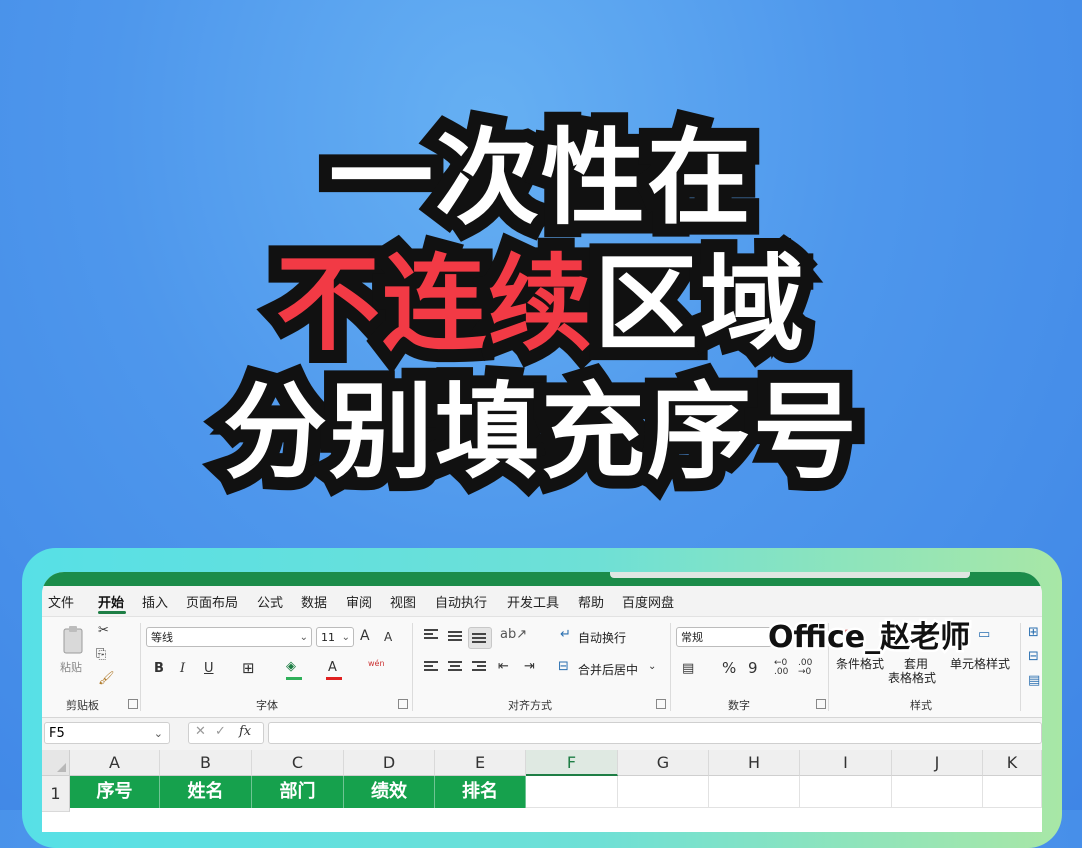 The image size is (1082, 848). What do you see at coordinates (868, 638) in the screenshot?
I see `watermark: Office_赵老师` at bounding box center [868, 638].